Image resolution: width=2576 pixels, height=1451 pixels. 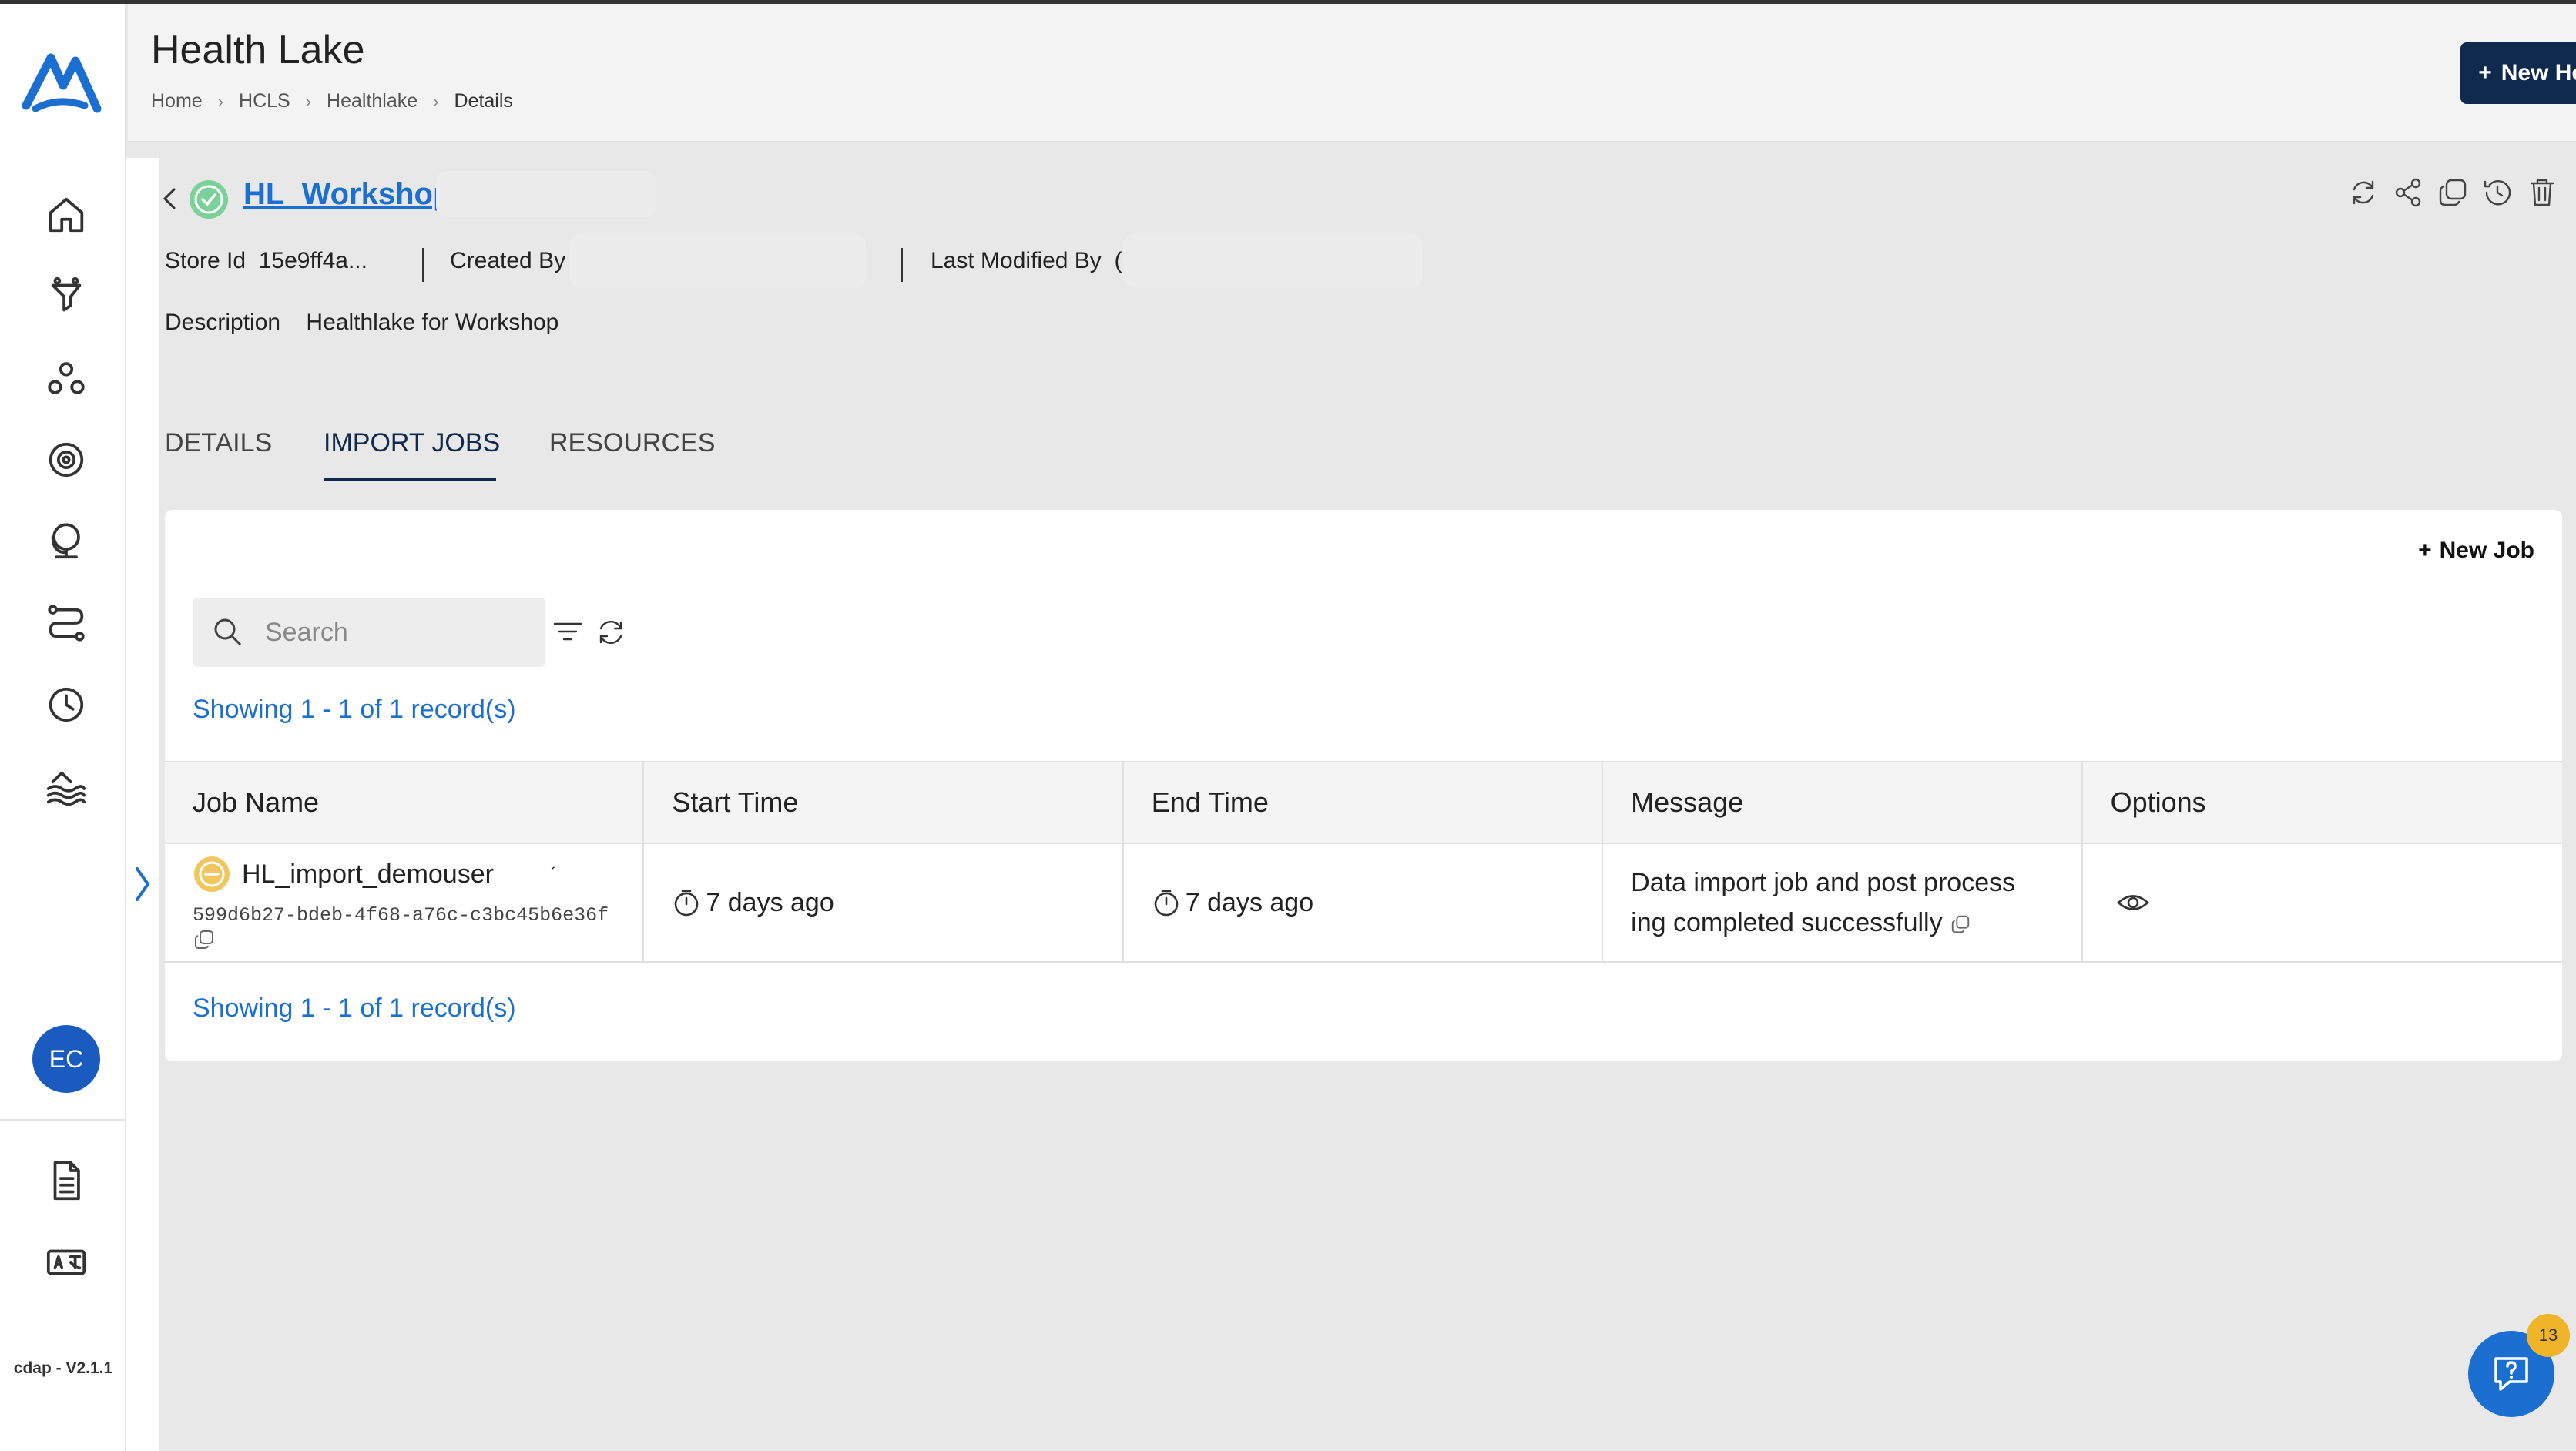 I want to click on app-version: cdap - V2.1.1, so click(x=63, y=1368).